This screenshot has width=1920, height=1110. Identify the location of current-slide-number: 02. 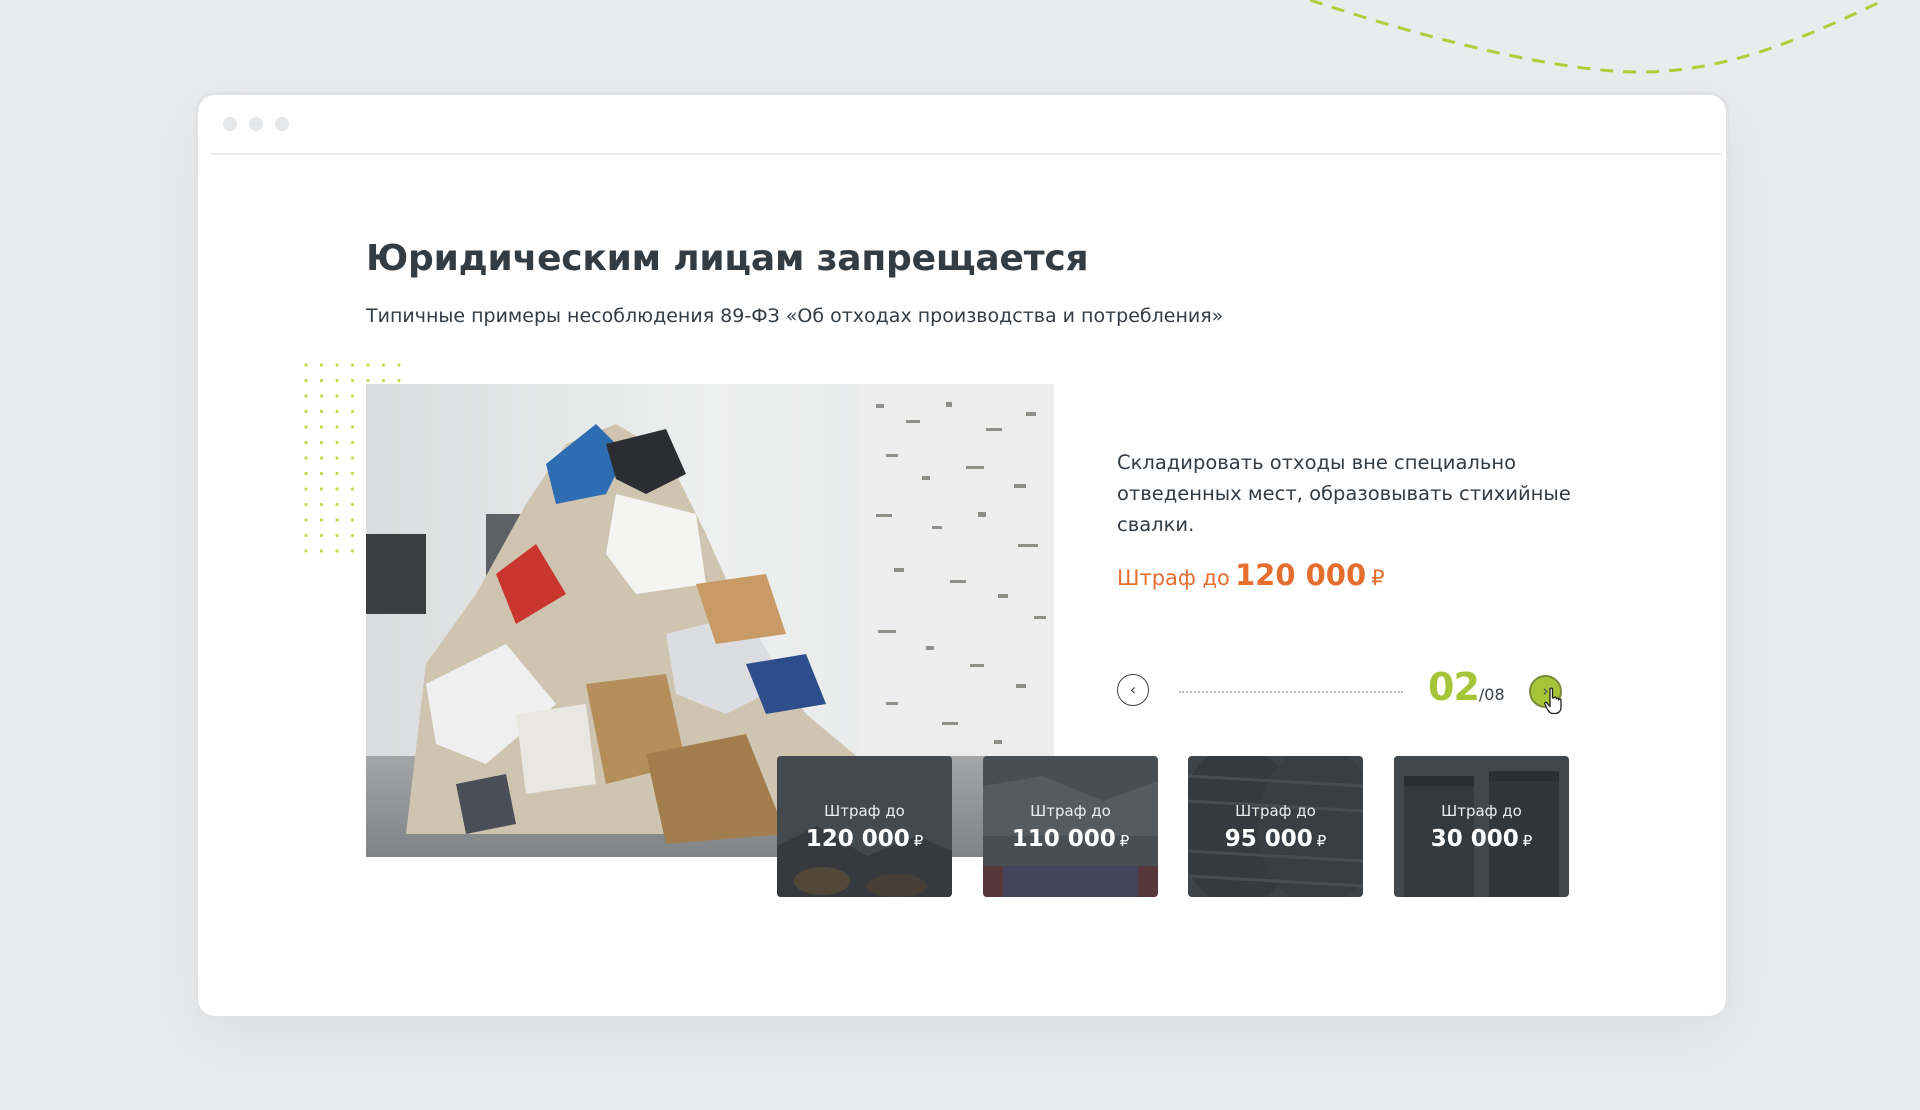
(1454, 687).